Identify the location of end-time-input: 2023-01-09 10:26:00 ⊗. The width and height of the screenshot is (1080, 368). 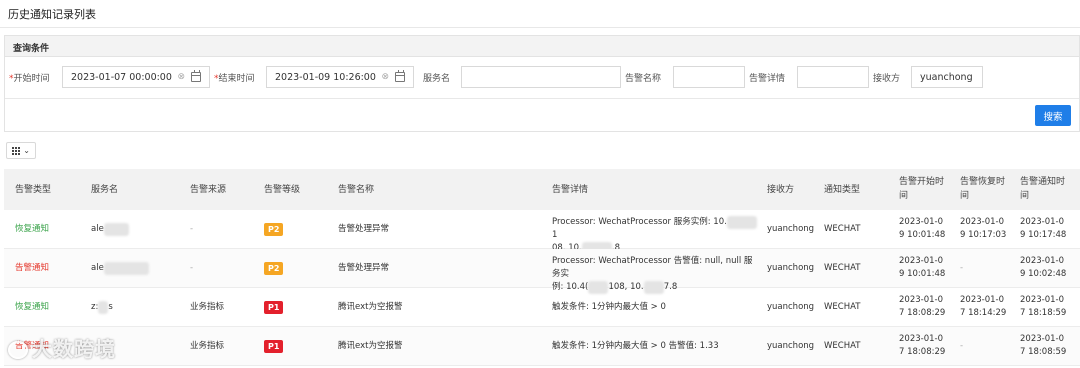
(340, 77).